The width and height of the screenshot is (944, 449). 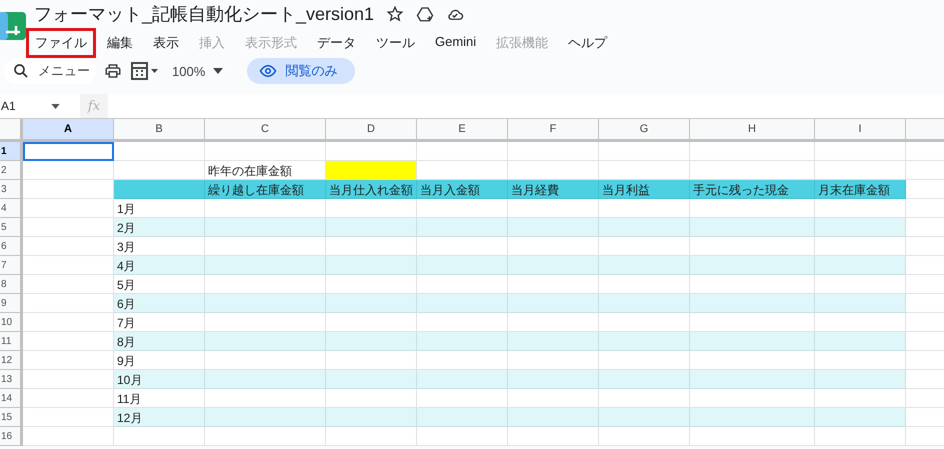 What do you see at coordinates (159, 360) in the screenshot?
I see `table-cell: 9月` at bounding box center [159, 360].